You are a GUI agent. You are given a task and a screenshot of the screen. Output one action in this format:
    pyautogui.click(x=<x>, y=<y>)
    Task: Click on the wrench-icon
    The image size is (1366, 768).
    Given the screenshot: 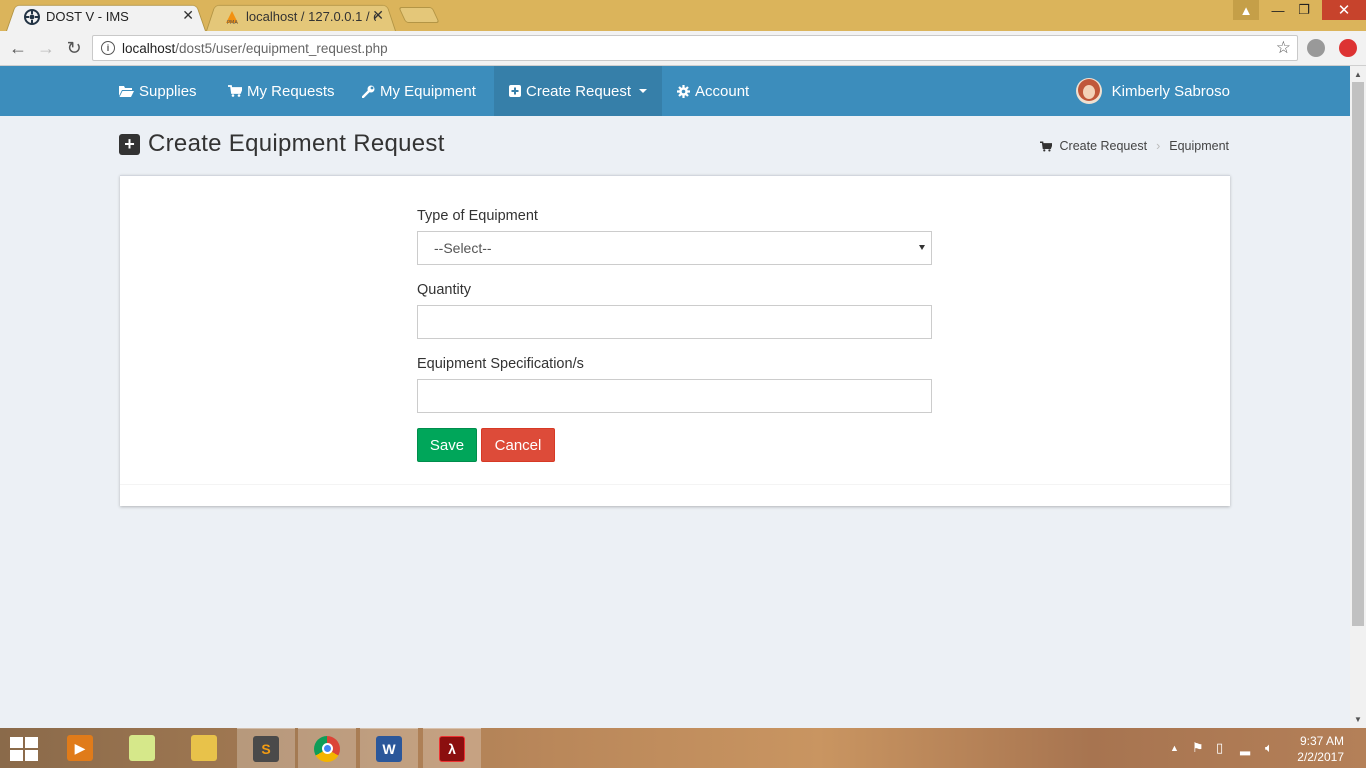 What is the action you would take?
    pyautogui.click(x=368, y=91)
    